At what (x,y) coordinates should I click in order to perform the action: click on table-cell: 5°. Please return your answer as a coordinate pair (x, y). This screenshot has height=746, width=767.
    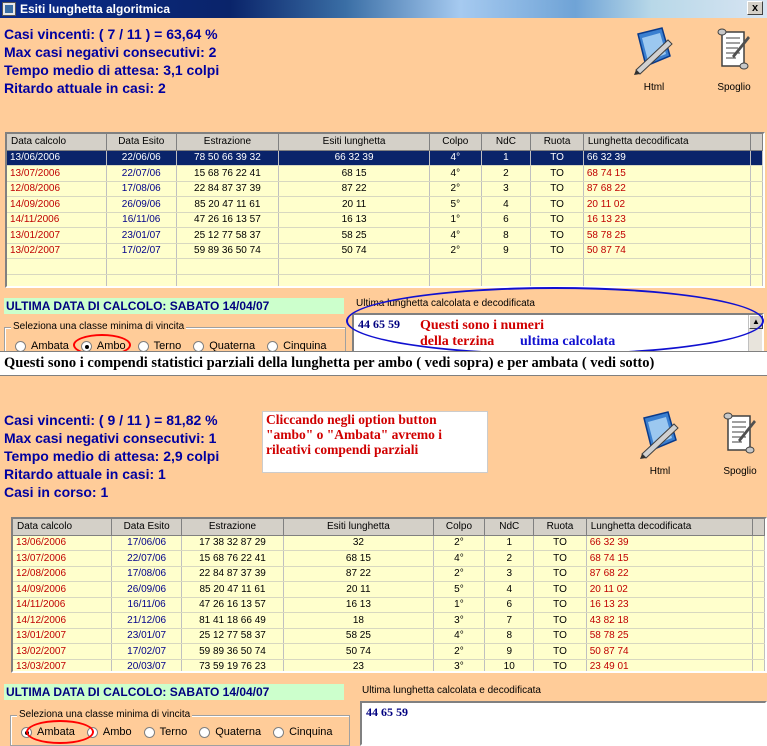
    Looking at the image, I should click on (459, 589).